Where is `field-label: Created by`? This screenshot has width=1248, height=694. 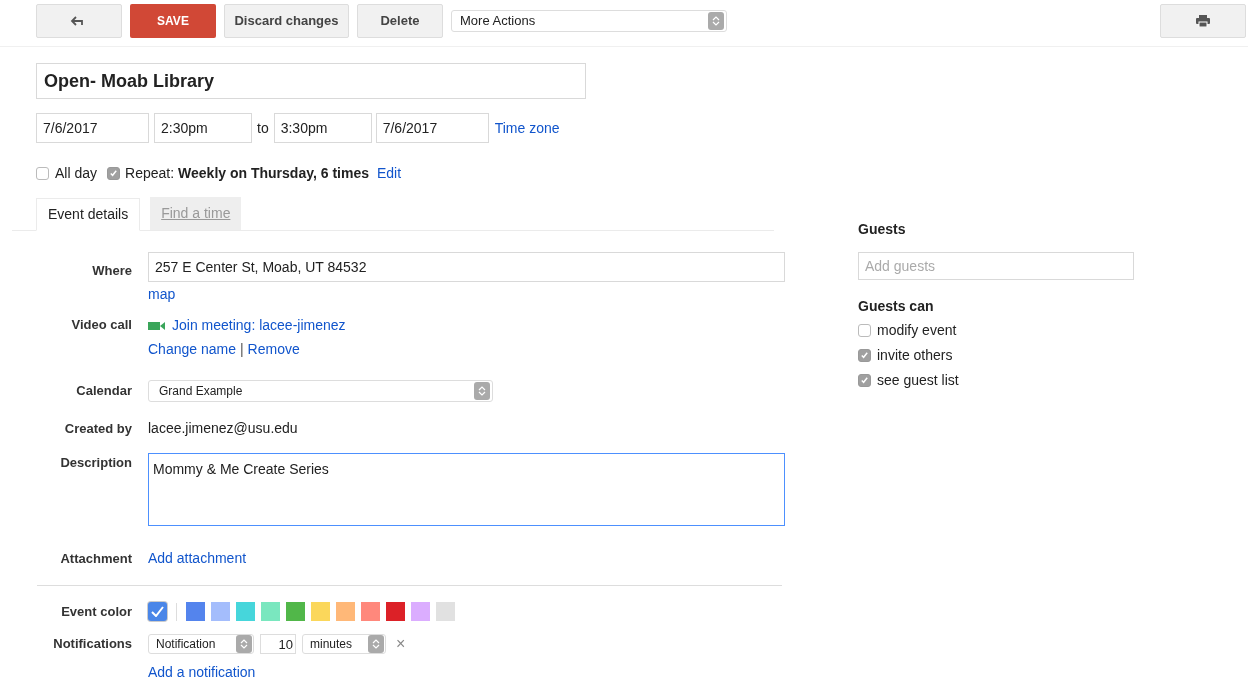 field-label: Created by is located at coordinates (98, 428).